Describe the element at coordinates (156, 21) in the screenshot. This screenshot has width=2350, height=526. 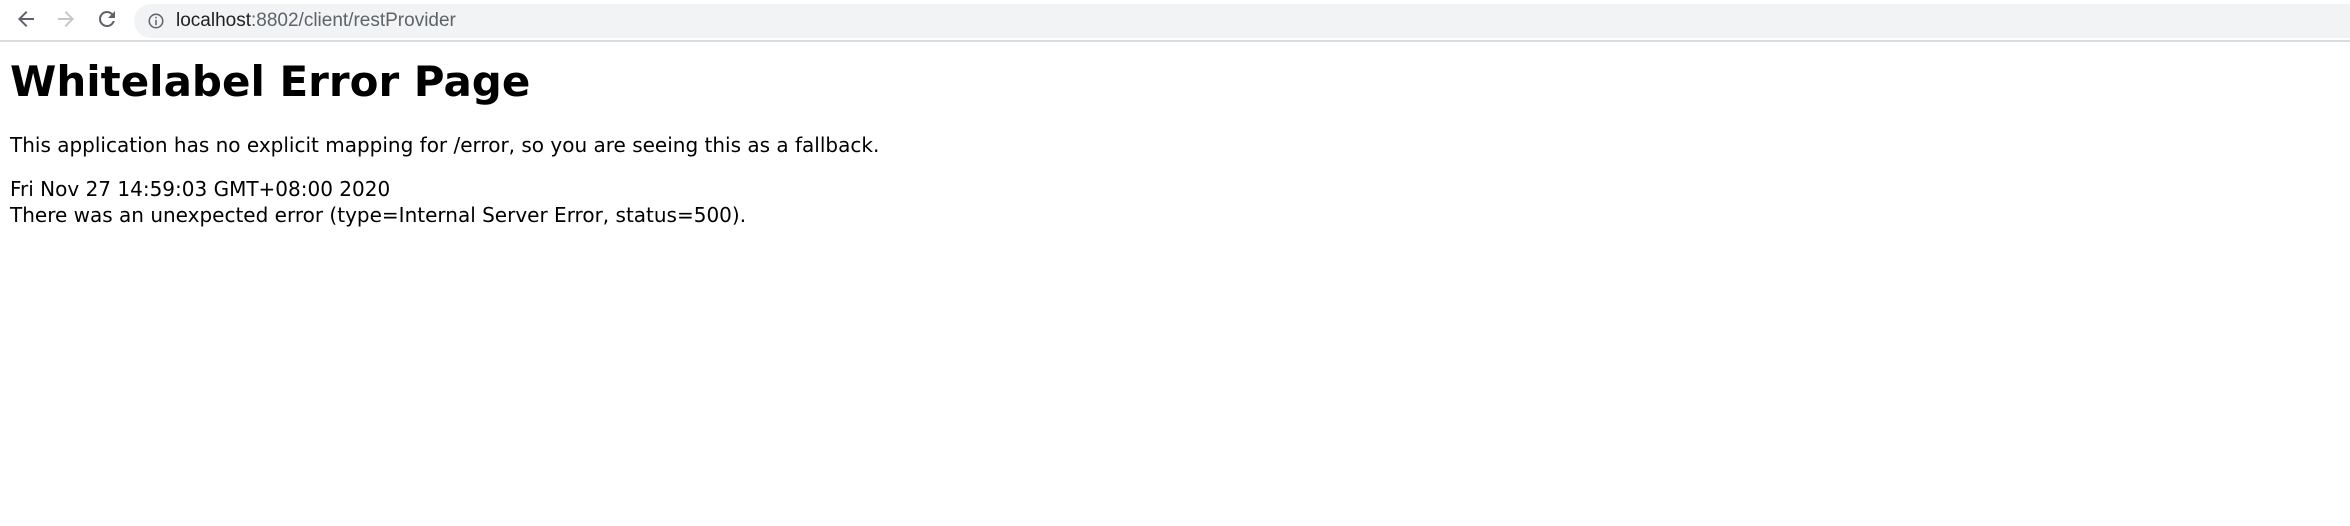
I see `info-icon` at that location.